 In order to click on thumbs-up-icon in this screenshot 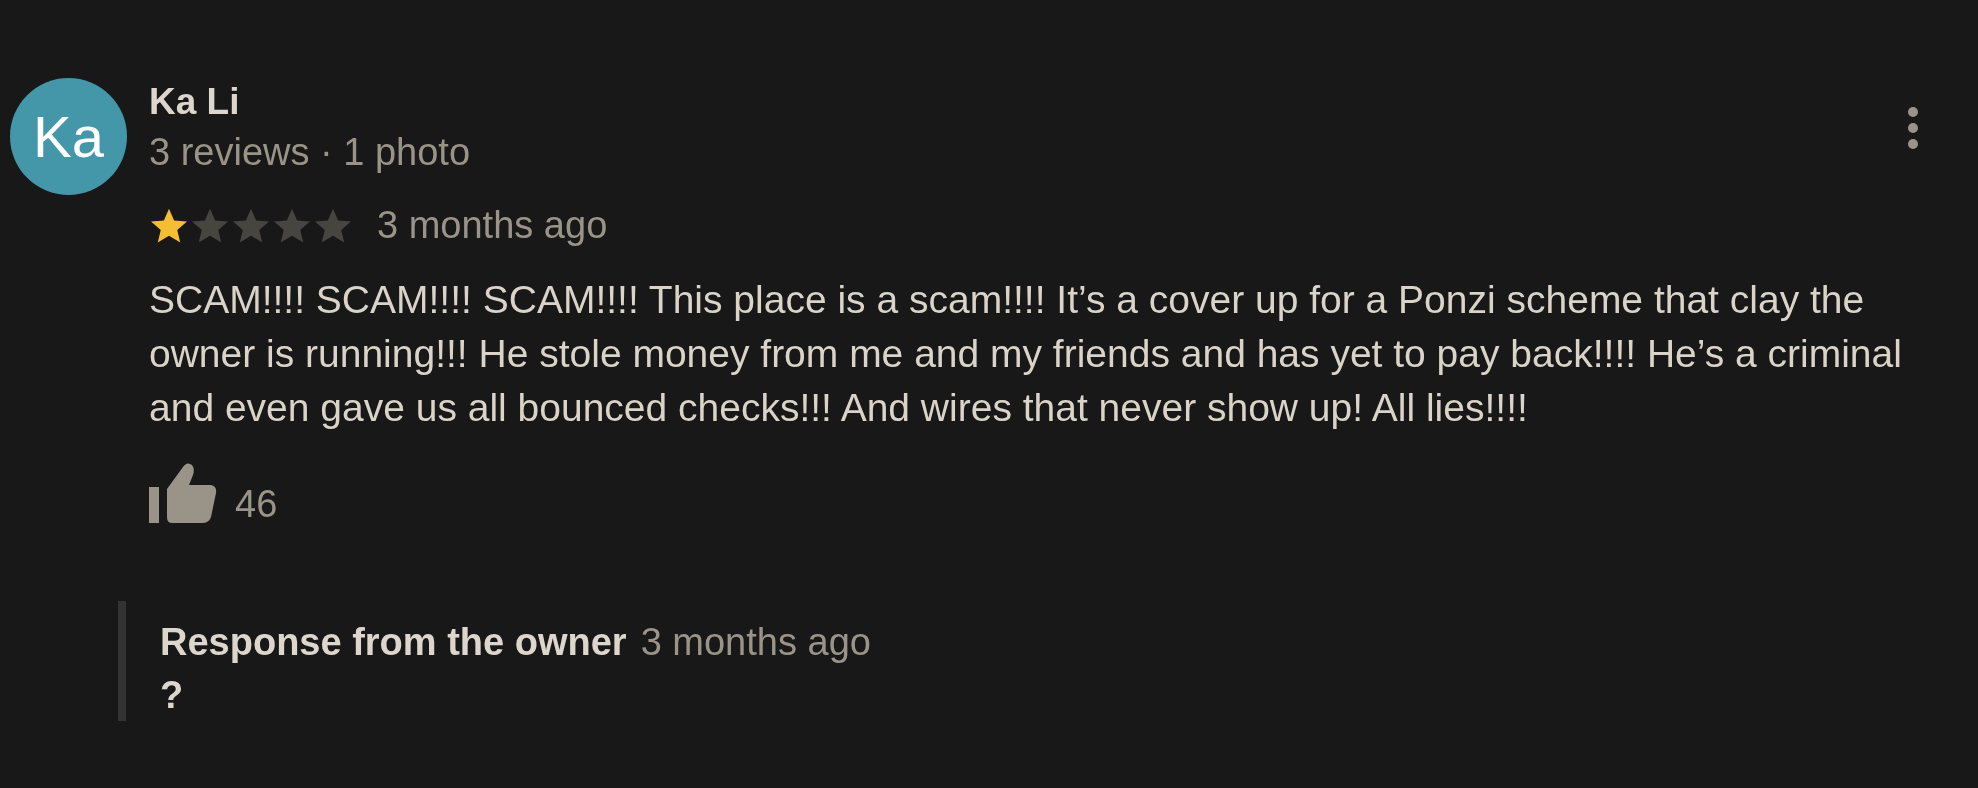, I will do `click(183, 492)`.